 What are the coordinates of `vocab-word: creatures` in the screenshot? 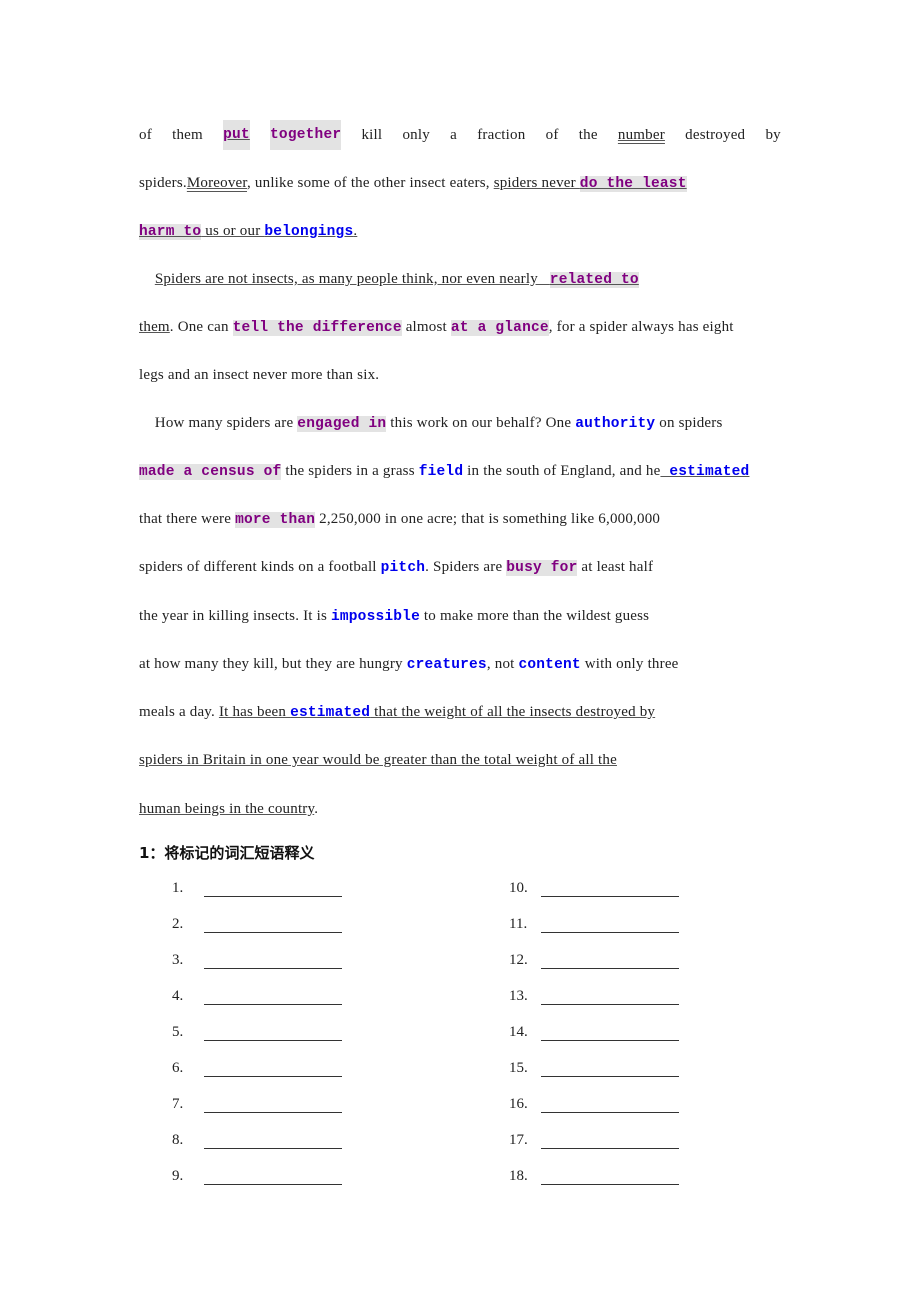 It's located at (446, 665).